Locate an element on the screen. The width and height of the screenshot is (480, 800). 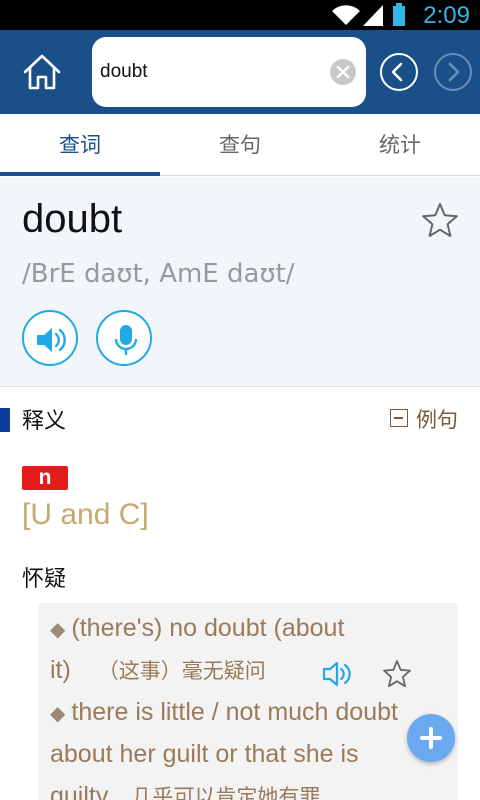
example-2-line-3: guilty 几乎可以肯定她有罪 is located at coordinates (185, 787).